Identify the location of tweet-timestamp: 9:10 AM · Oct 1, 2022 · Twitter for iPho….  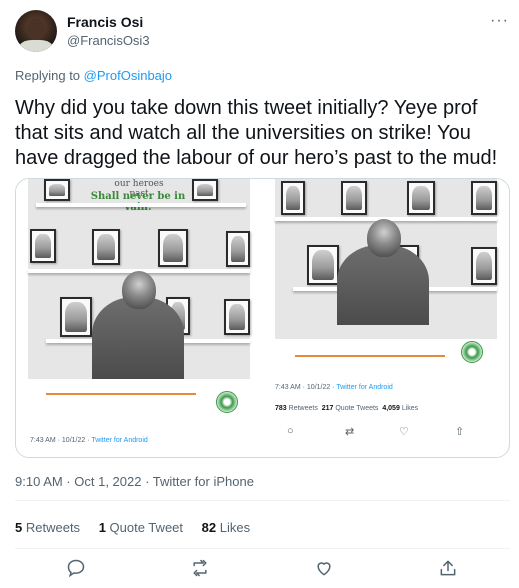
(134, 481).